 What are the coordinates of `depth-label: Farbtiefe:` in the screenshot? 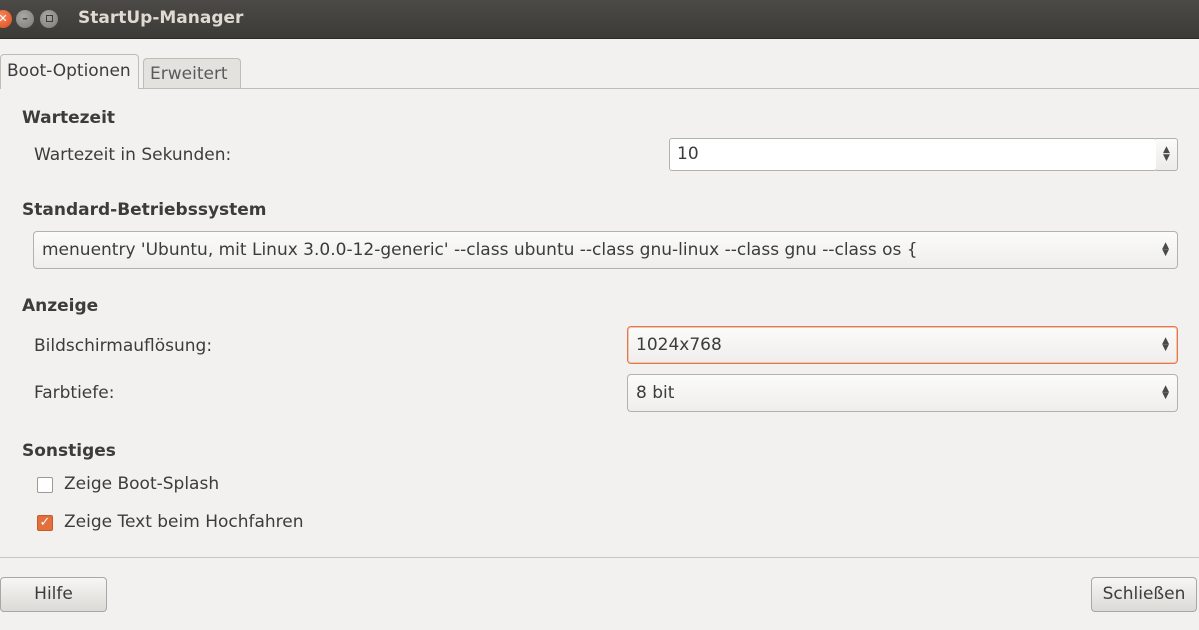 It's located at (74, 393).